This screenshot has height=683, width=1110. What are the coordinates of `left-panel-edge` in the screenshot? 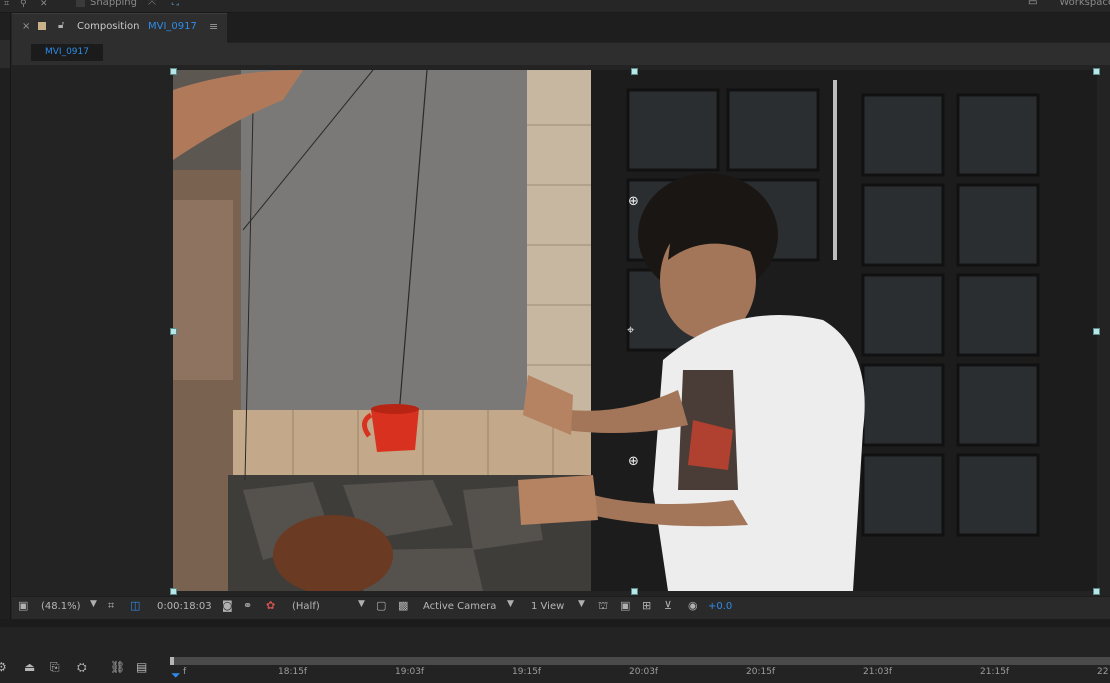 It's located at (5, 319).